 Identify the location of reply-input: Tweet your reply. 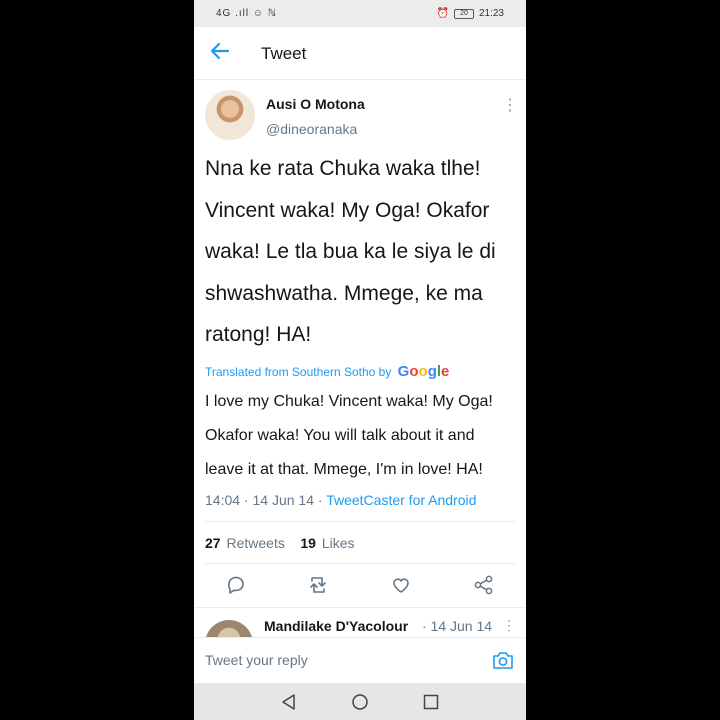
(256, 660).